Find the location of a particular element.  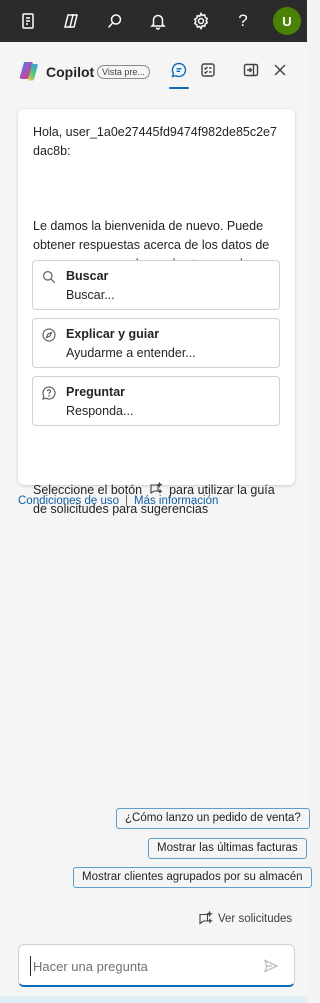

chat-tab-icon is located at coordinates (179, 70).